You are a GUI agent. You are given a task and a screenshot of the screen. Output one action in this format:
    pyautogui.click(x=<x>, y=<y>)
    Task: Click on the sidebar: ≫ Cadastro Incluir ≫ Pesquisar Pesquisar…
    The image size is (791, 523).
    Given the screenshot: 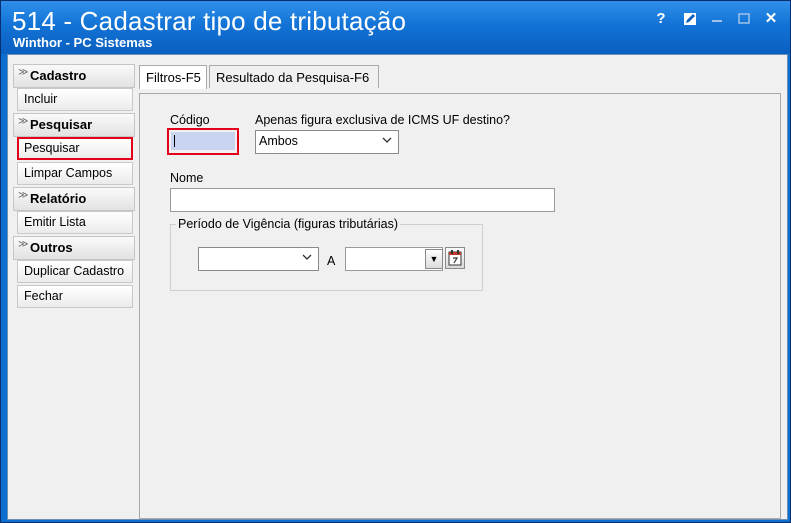 What is the action you would take?
    pyautogui.click(x=74, y=186)
    